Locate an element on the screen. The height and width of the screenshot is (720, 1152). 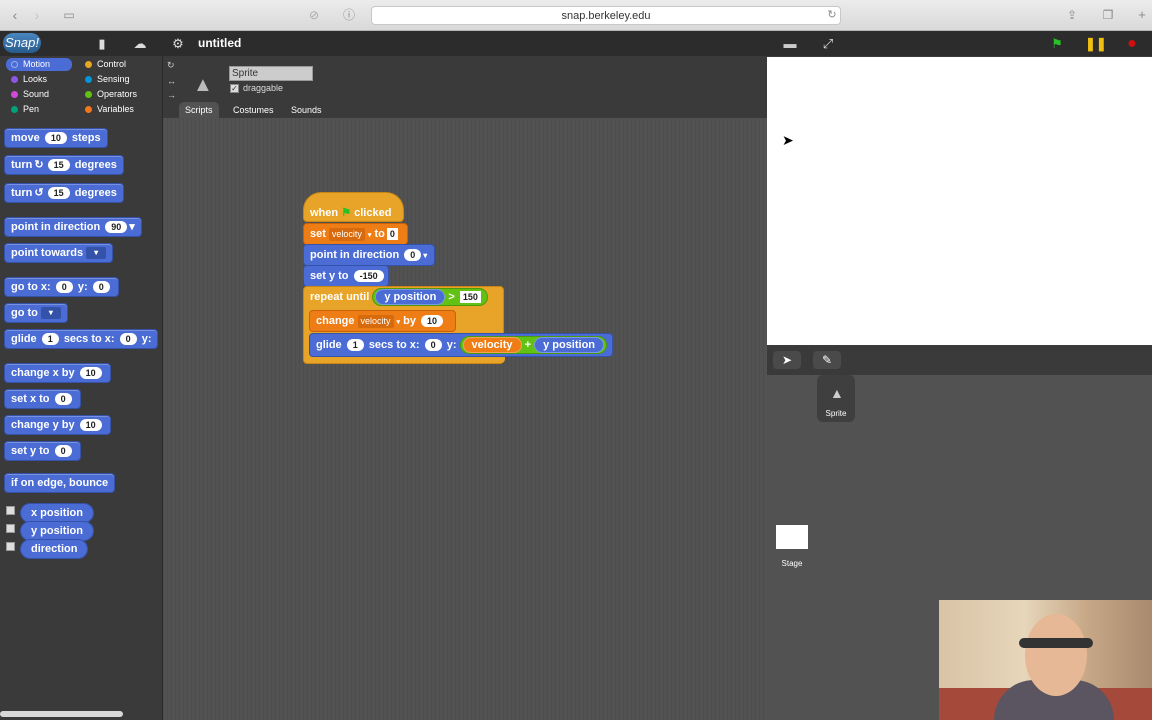
sprite-icon-tile: ▲ Sprite is located at coordinates (836, 398).